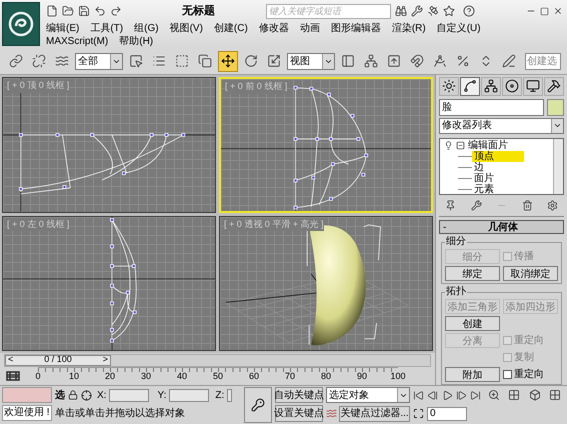 This screenshot has width=567, height=424. I want to click on current-frame-field: 0, so click(447, 413).